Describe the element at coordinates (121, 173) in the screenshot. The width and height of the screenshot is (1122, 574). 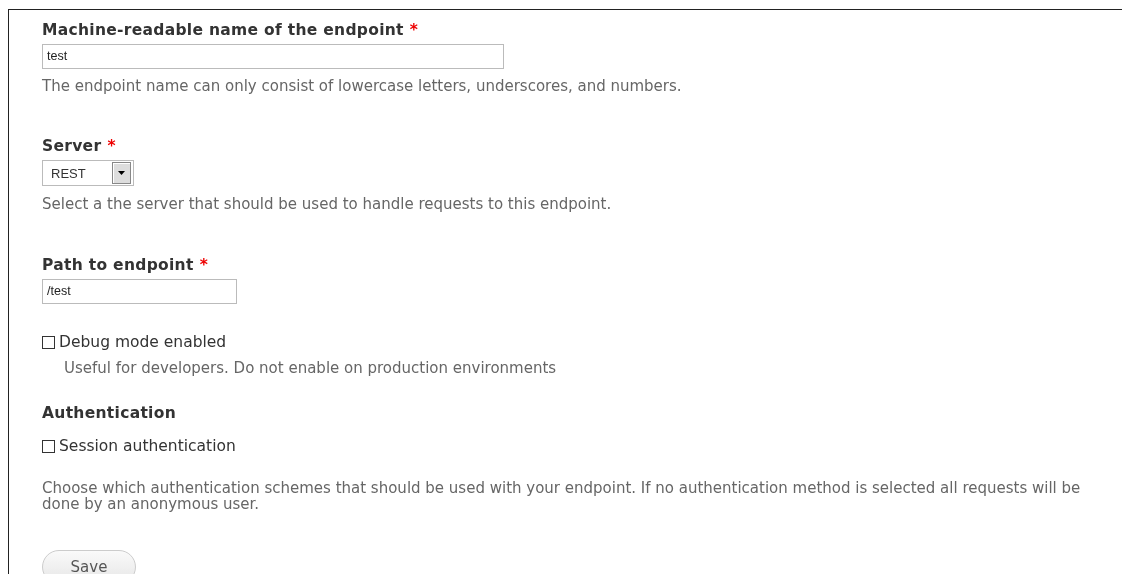
I see `dropdown-arrow-icon` at that location.